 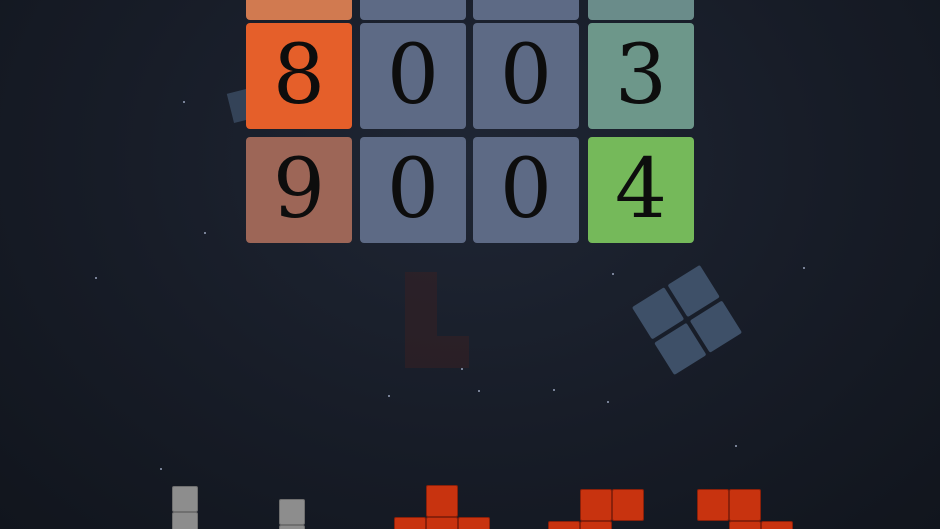 I want to click on tile: 8, so click(x=299, y=76).